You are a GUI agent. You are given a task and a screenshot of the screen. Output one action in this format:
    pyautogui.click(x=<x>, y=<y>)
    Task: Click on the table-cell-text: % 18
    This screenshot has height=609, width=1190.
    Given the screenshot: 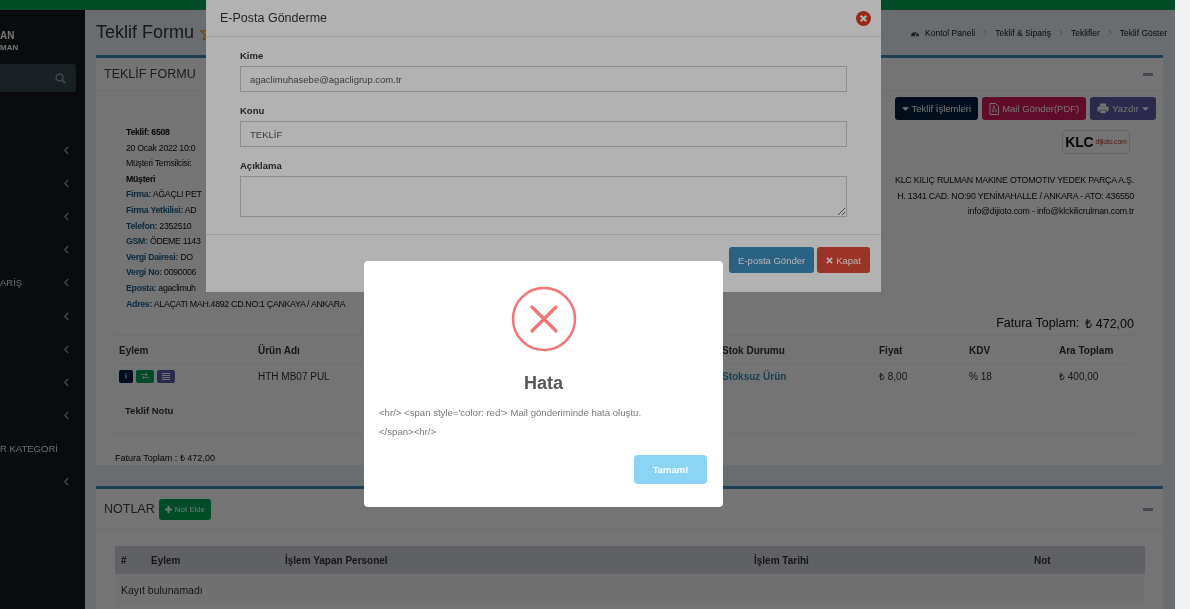 What is the action you would take?
    pyautogui.click(x=980, y=376)
    